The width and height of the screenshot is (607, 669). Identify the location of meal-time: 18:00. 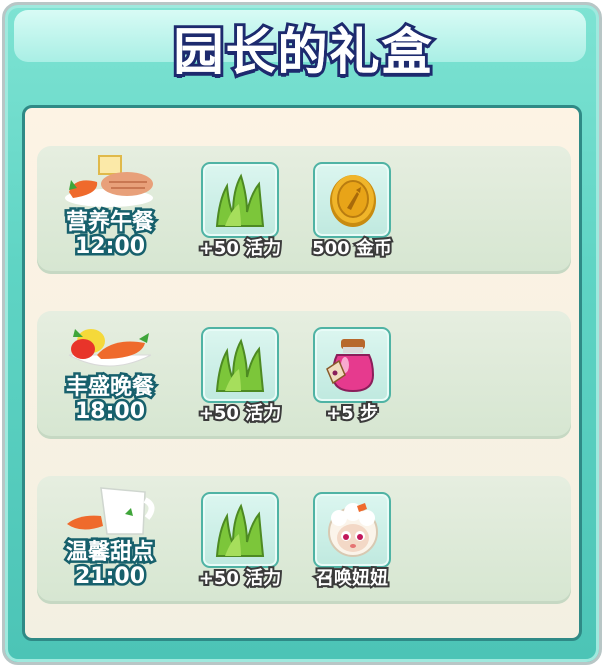
(109, 412).